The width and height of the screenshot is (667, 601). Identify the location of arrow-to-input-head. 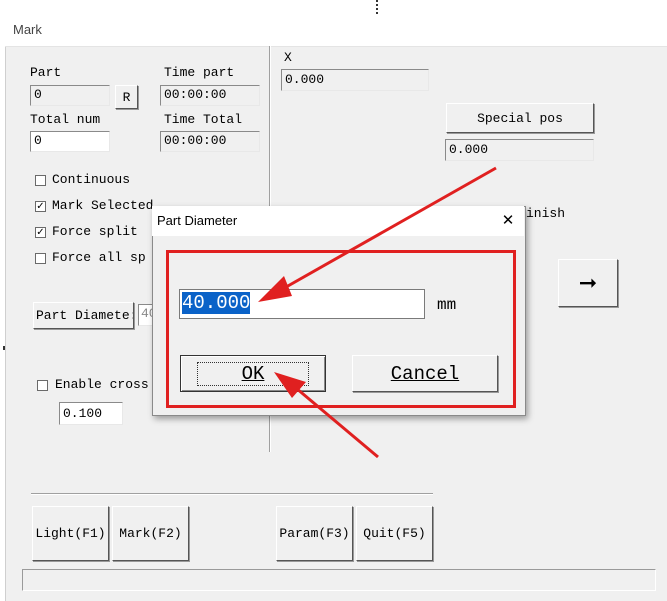
(275, 289).